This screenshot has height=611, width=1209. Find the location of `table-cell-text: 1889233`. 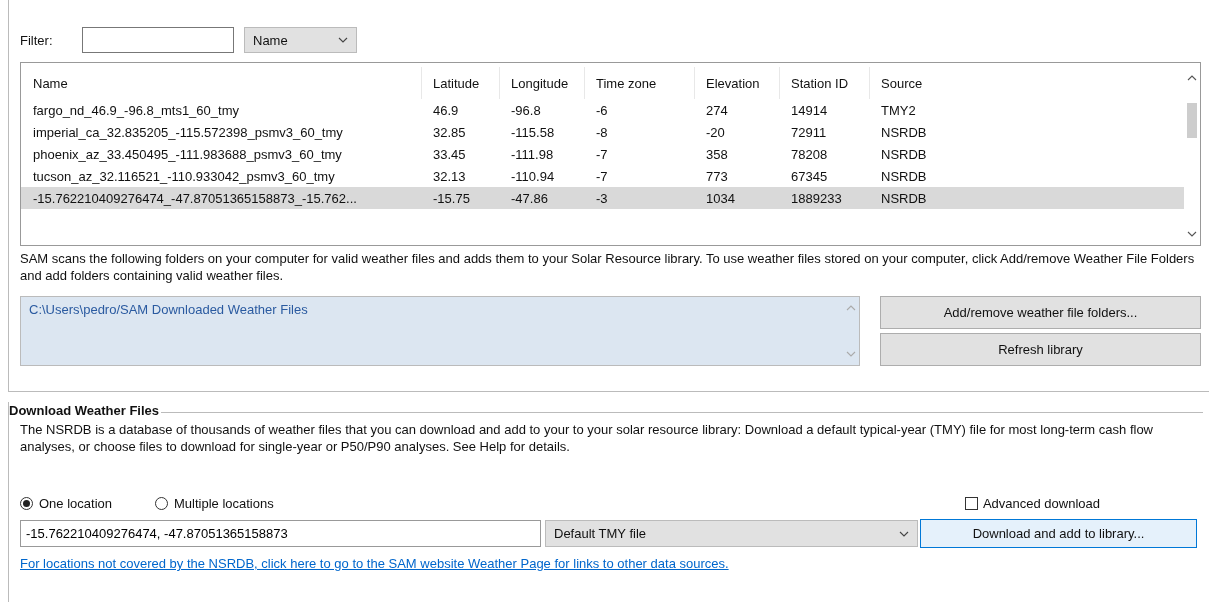

table-cell-text: 1889233 is located at coordinates (816, 198).